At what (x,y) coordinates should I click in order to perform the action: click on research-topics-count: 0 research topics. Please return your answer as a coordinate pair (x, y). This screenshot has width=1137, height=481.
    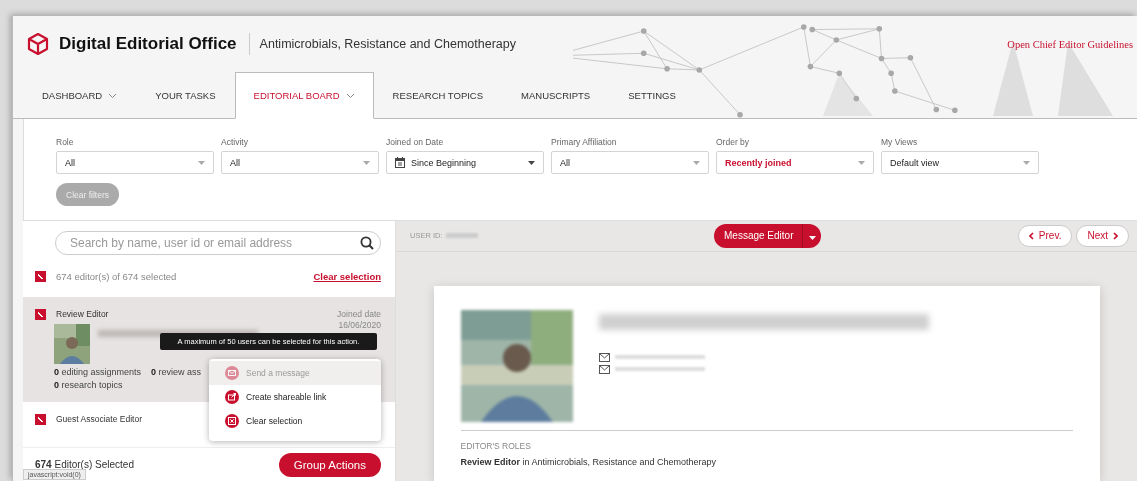
    Looking at the image, I should click on (88, 384).